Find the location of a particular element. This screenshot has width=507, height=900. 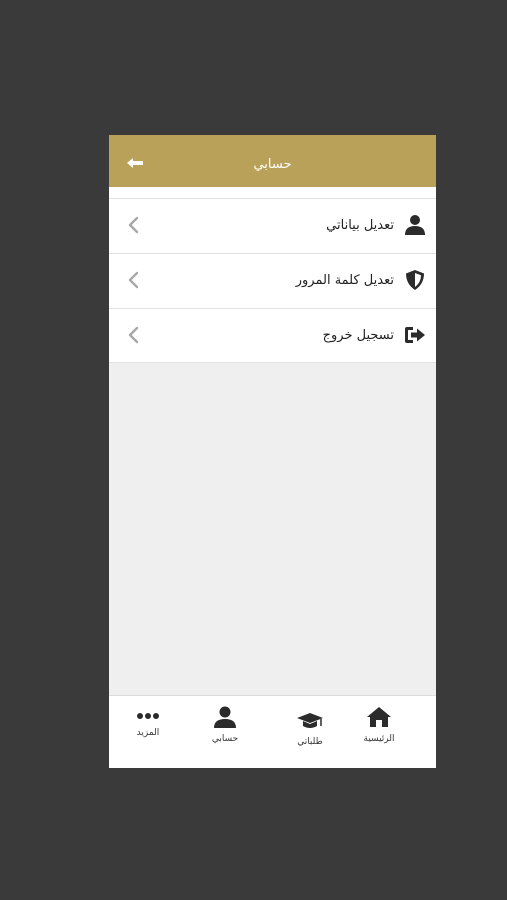

graduation-cap-icon is located at coordinates (310, 720).